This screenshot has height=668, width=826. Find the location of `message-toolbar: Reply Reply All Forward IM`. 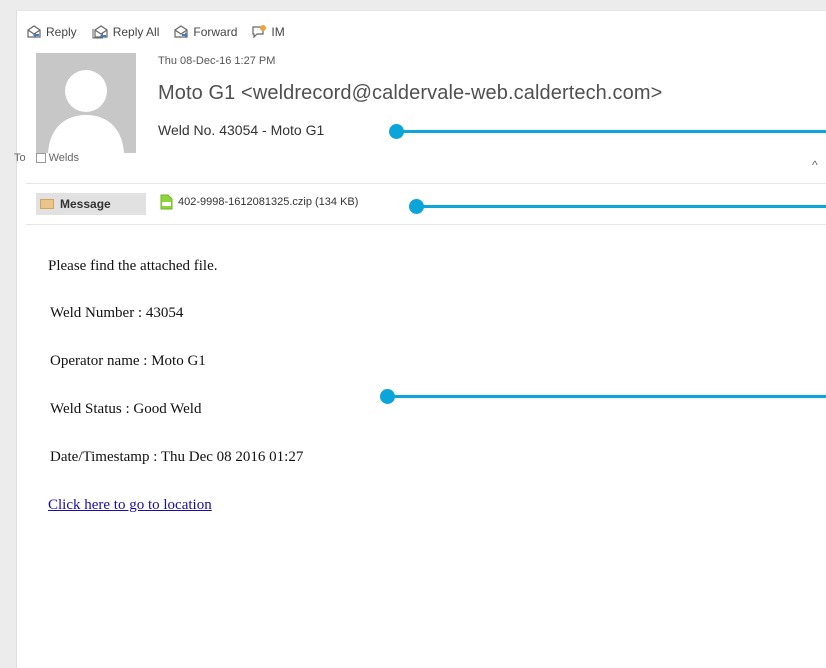

message-toolbar: Reply Reply All Forward IM is located at coordinates (155, 32).